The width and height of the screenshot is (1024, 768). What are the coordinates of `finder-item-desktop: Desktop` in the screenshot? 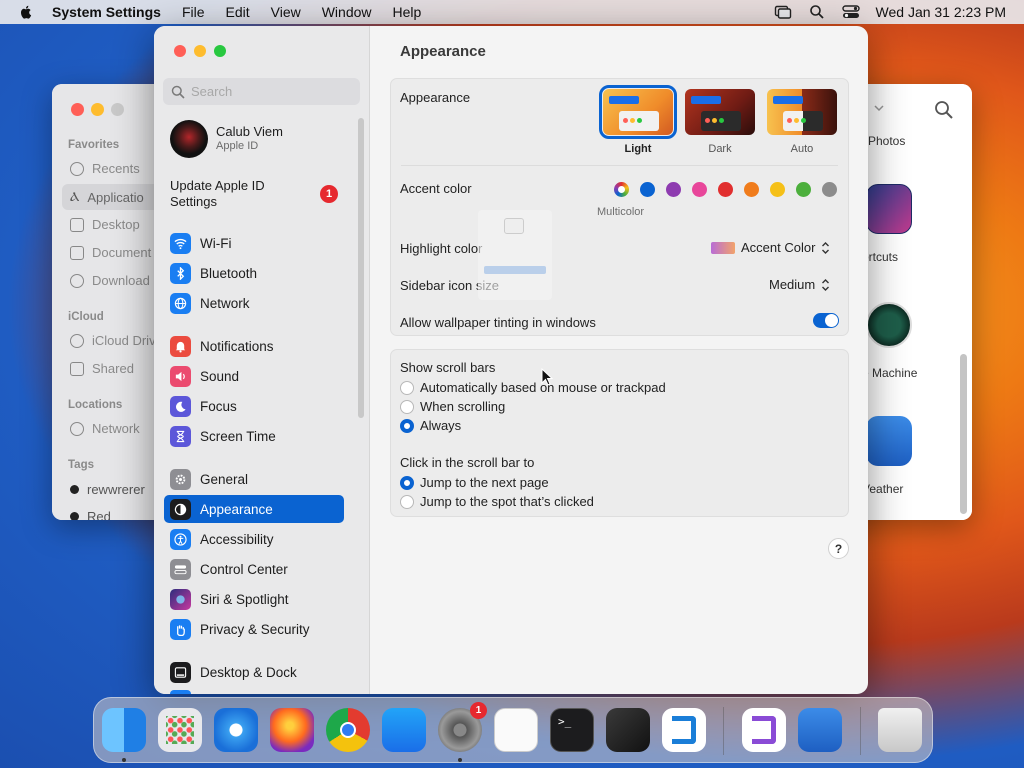 It's located at (105, 224).